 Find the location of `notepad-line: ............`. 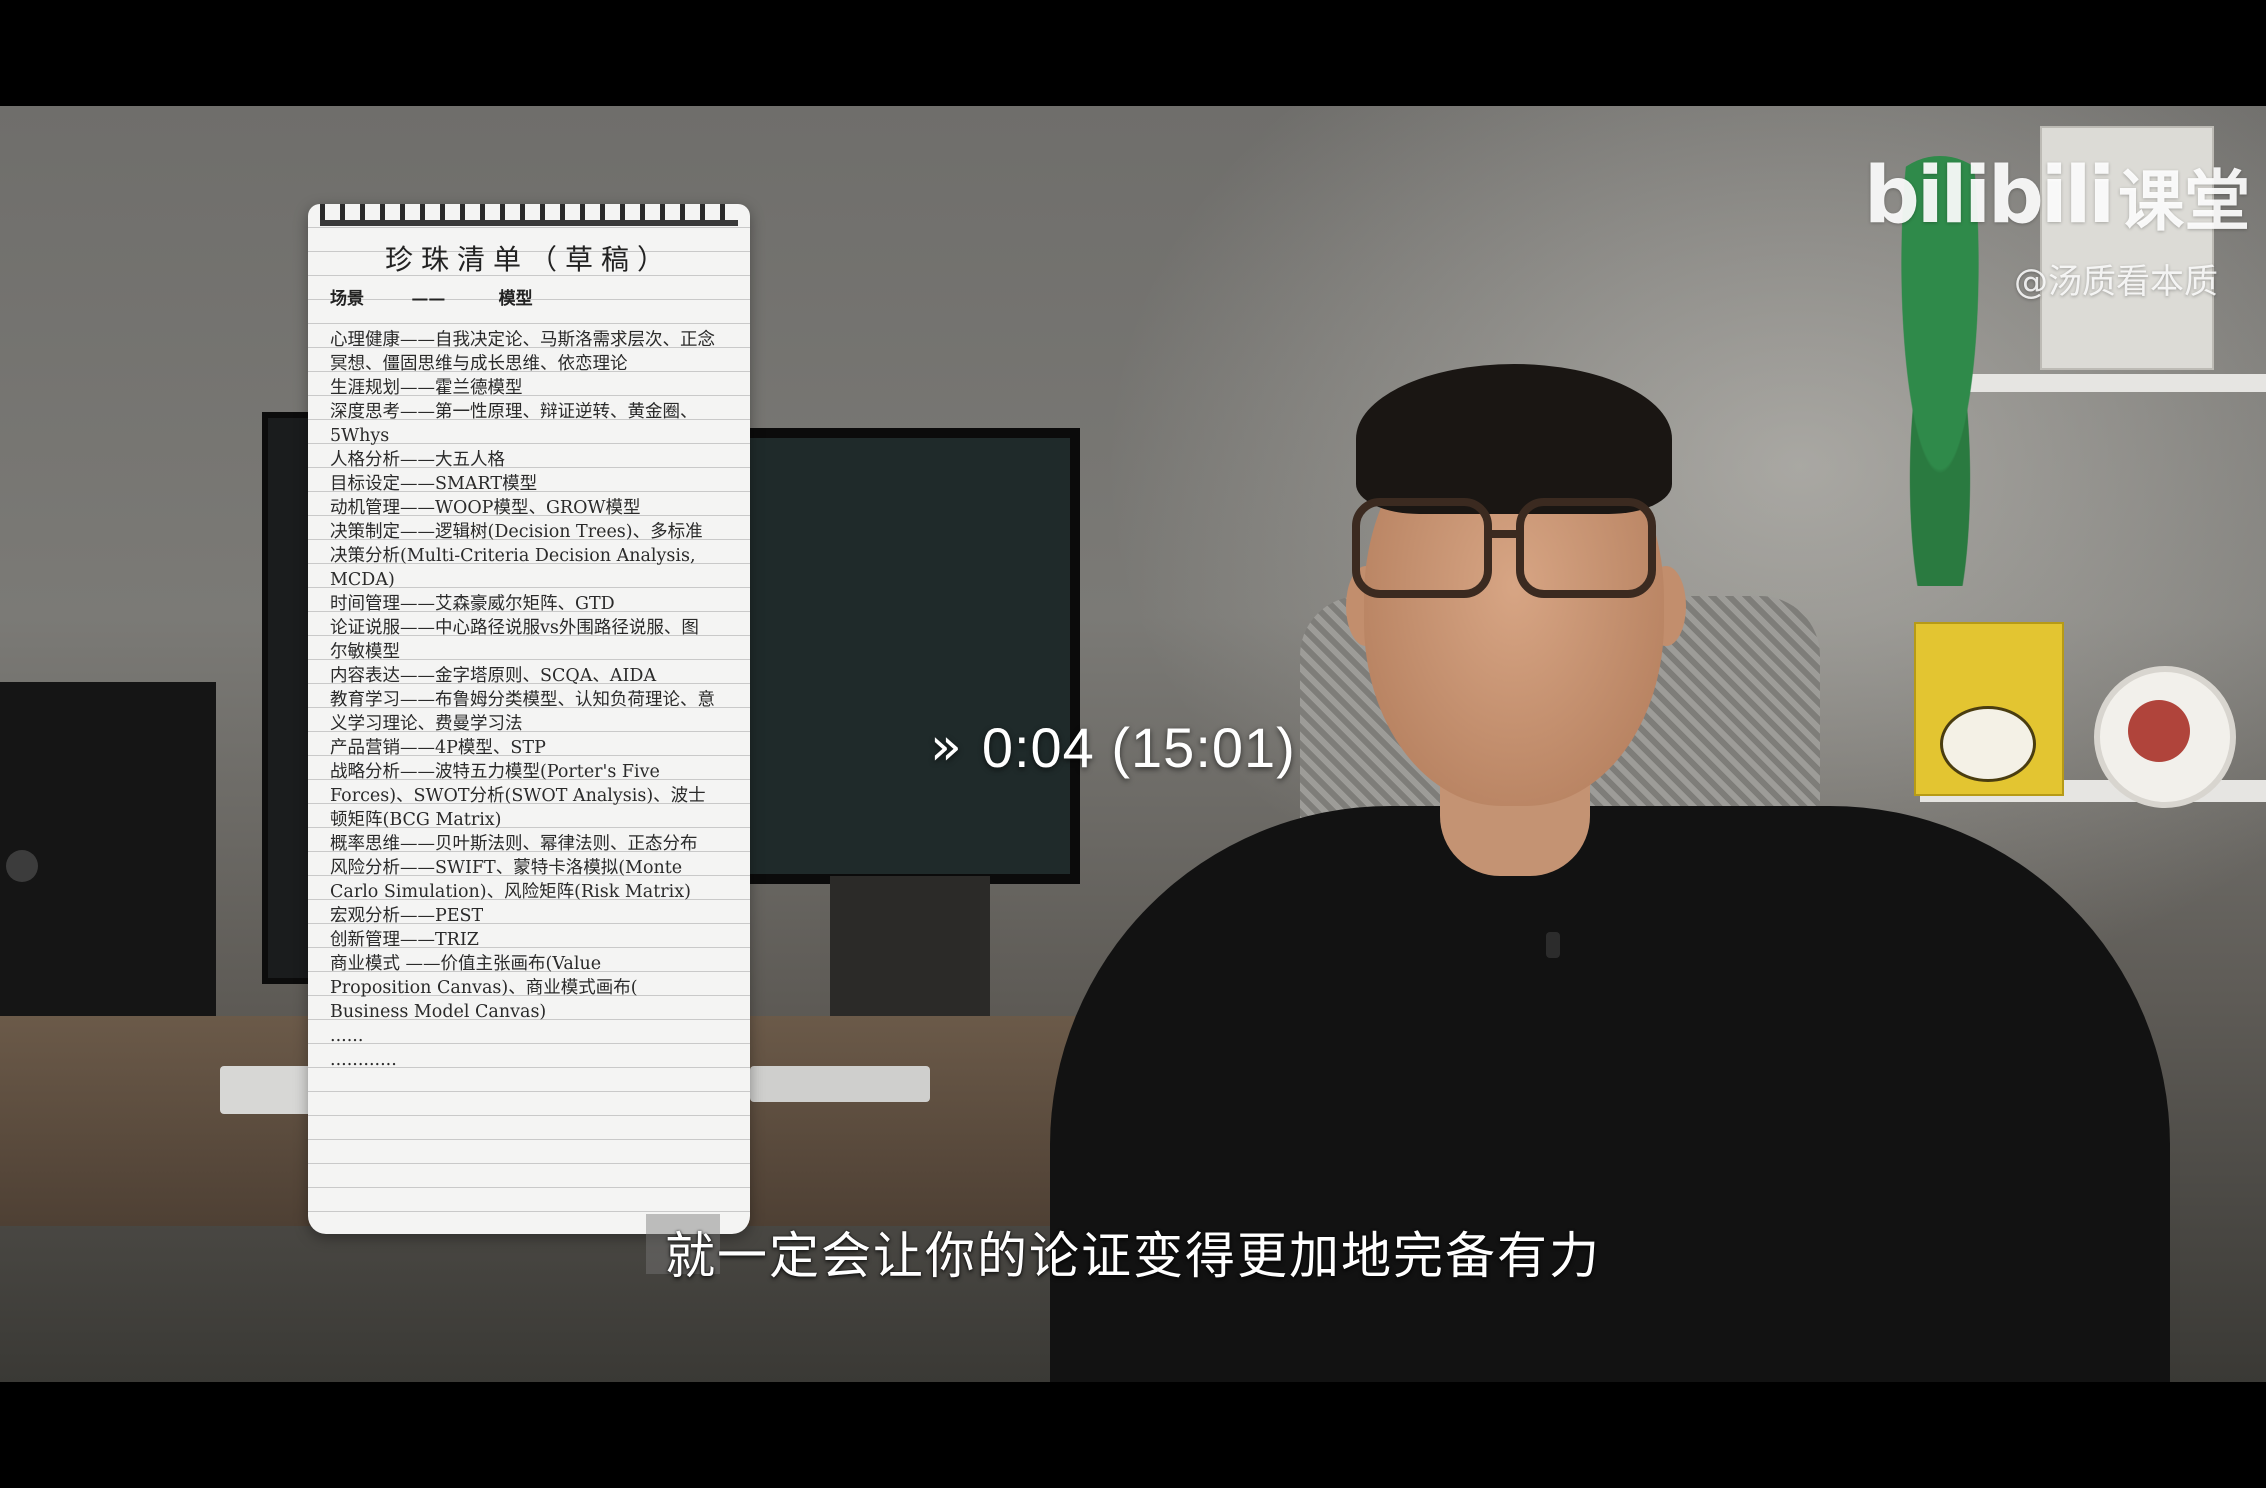

notepad-line: ............ is located at coordinates (363, 1060).